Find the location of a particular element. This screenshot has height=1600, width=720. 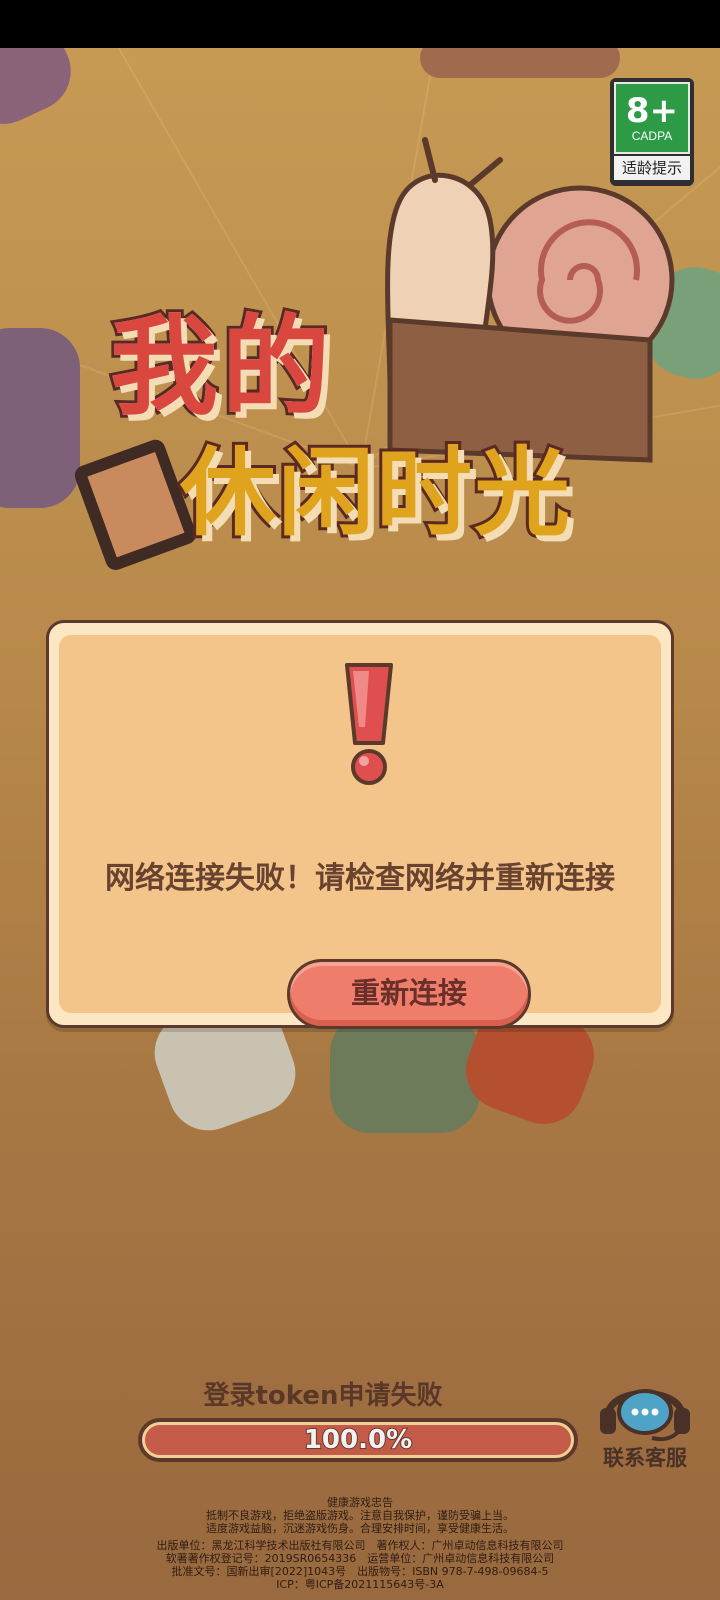

age-rating-value: 8+ is located at coordinates (652, 111).